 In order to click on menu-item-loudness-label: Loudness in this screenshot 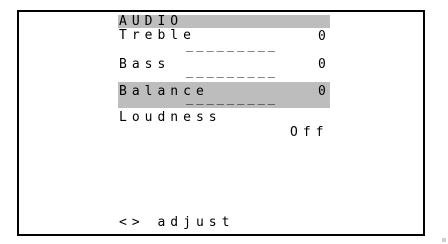, I will do `click(170, 117)`.